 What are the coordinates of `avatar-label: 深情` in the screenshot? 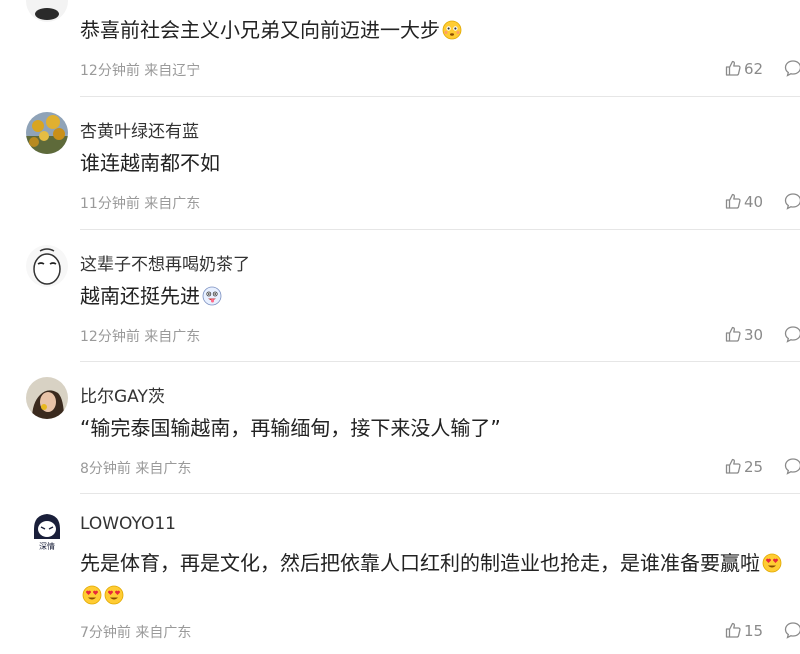 It's located at (47, 546).